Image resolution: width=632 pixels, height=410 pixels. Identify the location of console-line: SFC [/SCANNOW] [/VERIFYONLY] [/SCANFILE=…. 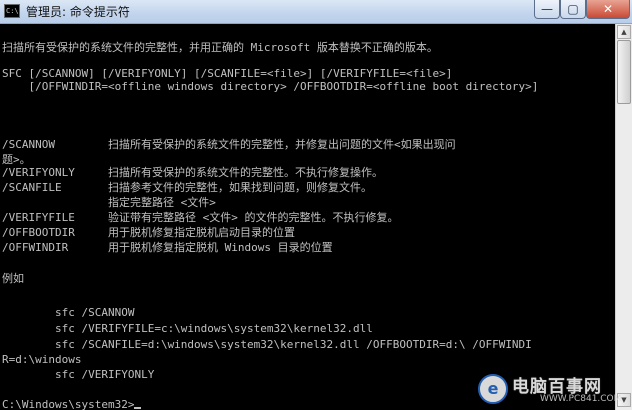
(227, 73).